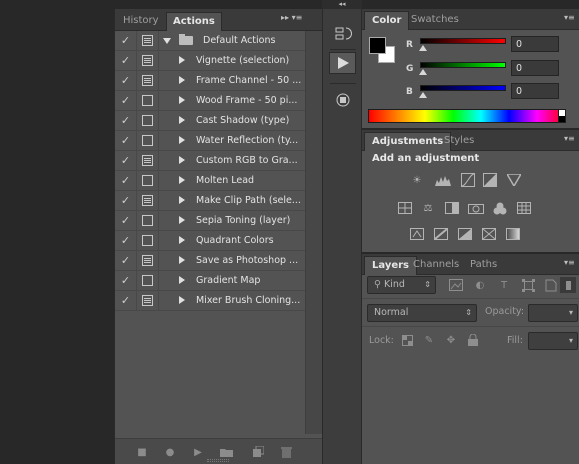 The width and height of the screenshot is (579, 464). I want to click on color-balance-icon: ⚖, so click(428, 208).